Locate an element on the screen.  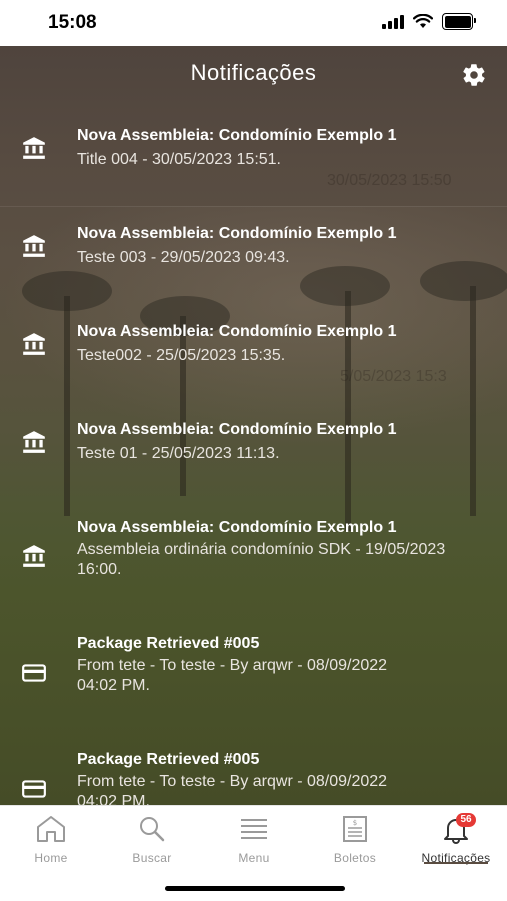
invoice-icon: $ is located at coordinates (355, 829).